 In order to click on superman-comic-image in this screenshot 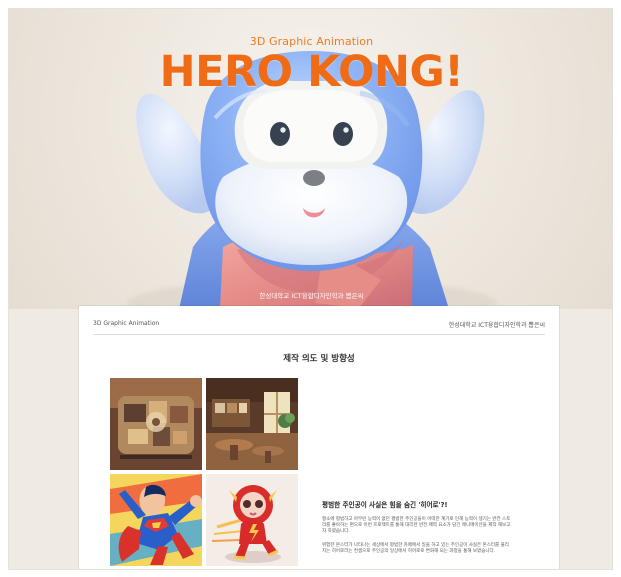, I will do `click(156, 520)`.